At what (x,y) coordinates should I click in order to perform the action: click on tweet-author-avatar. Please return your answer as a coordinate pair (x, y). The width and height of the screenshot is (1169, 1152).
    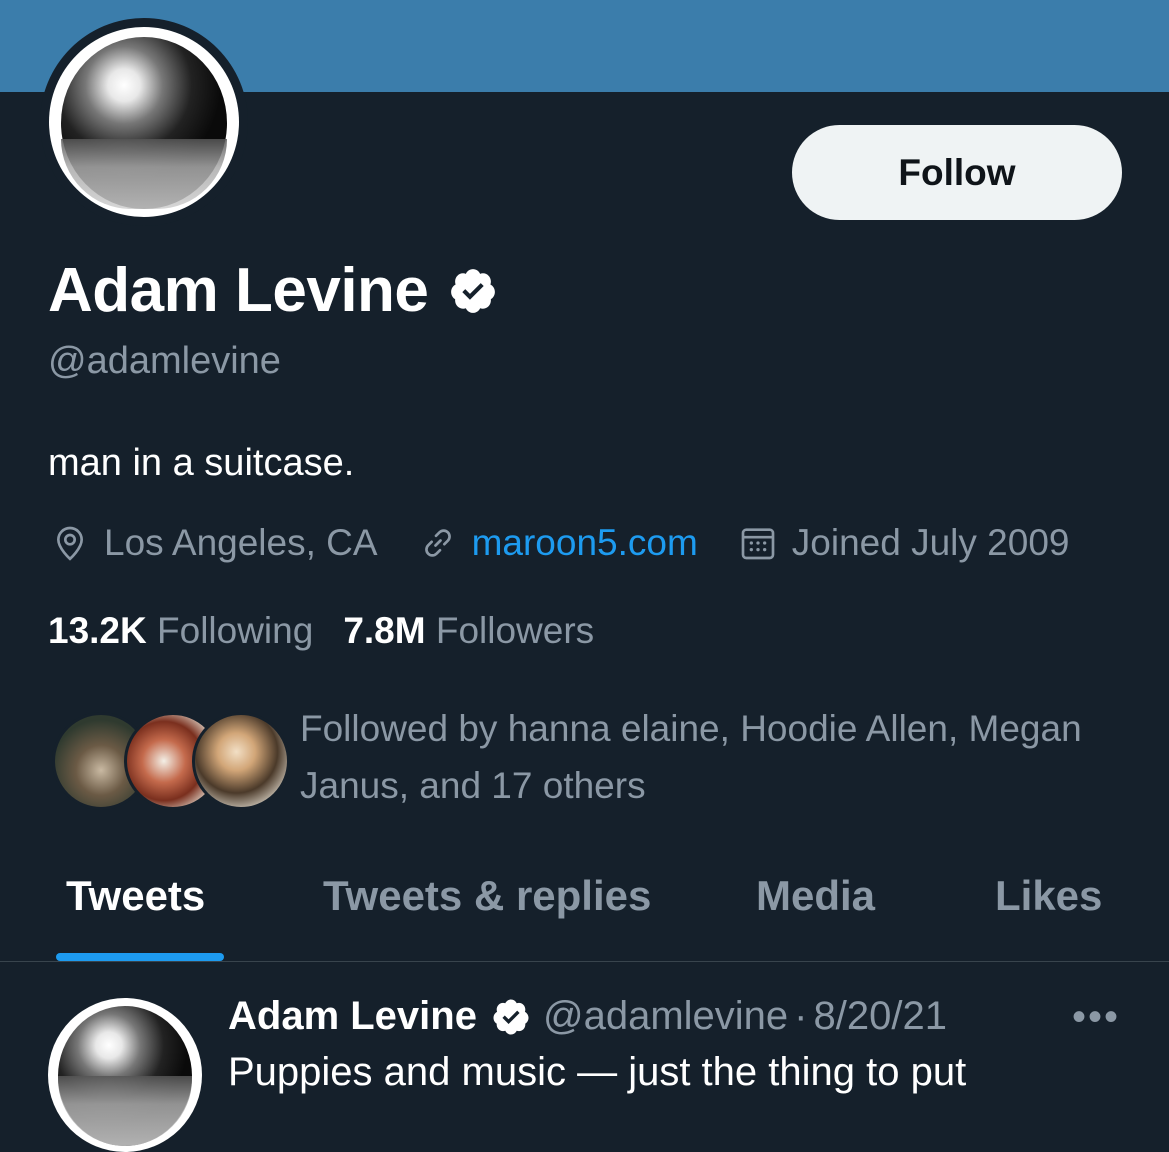
    Looking at the image, I should click on (125, 1075).